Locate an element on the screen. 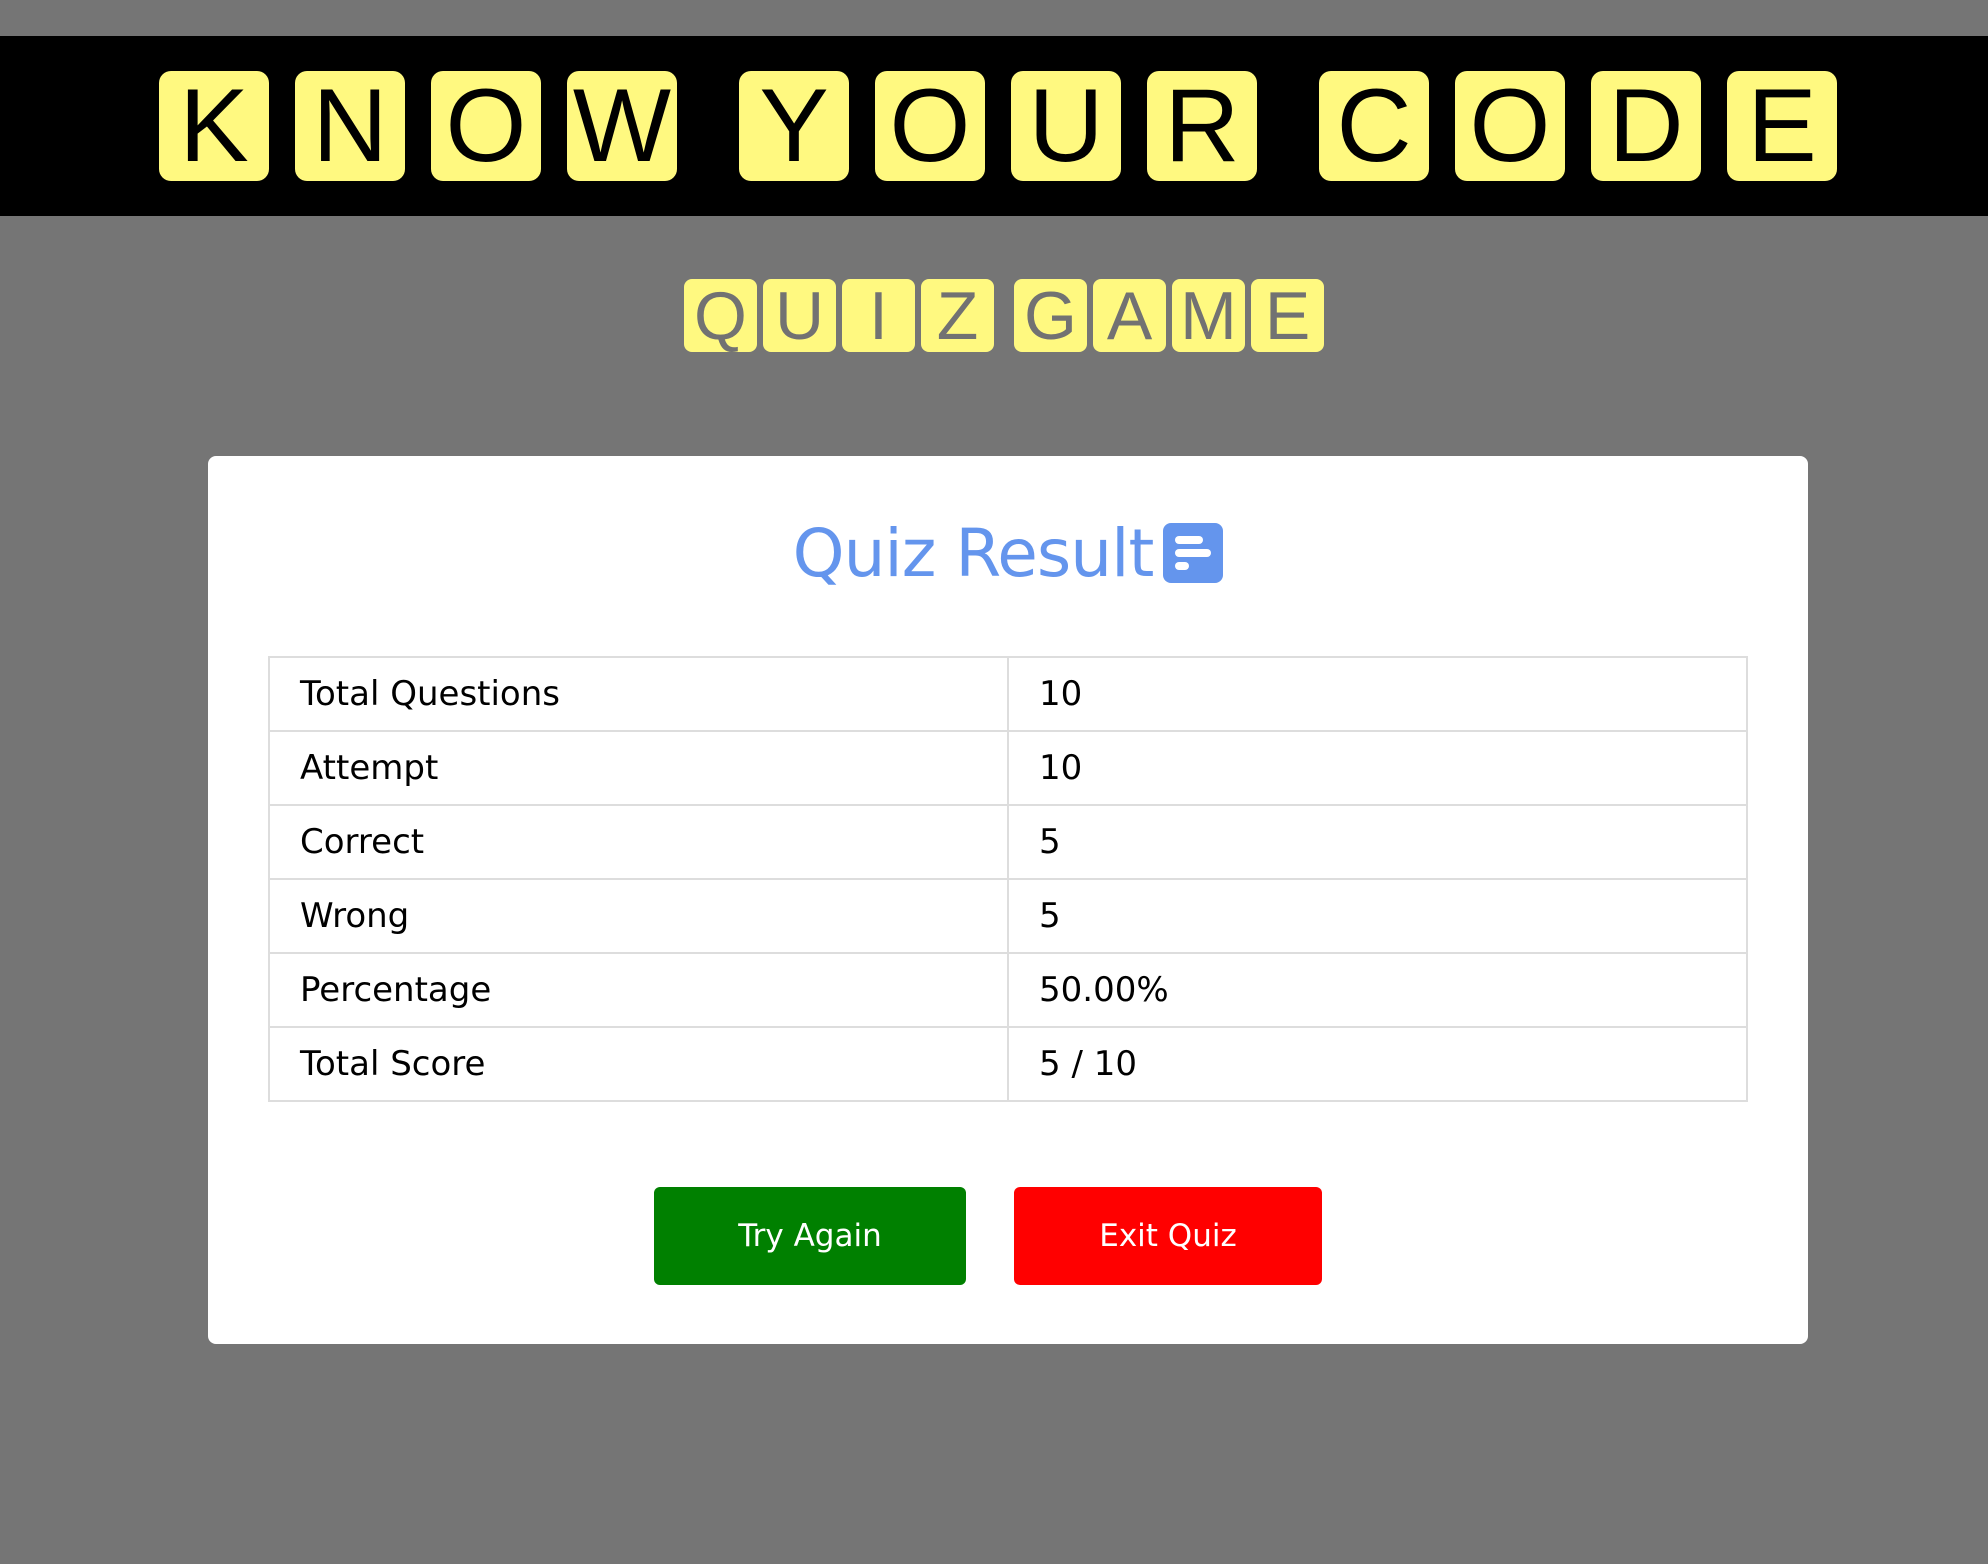  table-row: Wrong 5 is located at coordinates (1008, 916).